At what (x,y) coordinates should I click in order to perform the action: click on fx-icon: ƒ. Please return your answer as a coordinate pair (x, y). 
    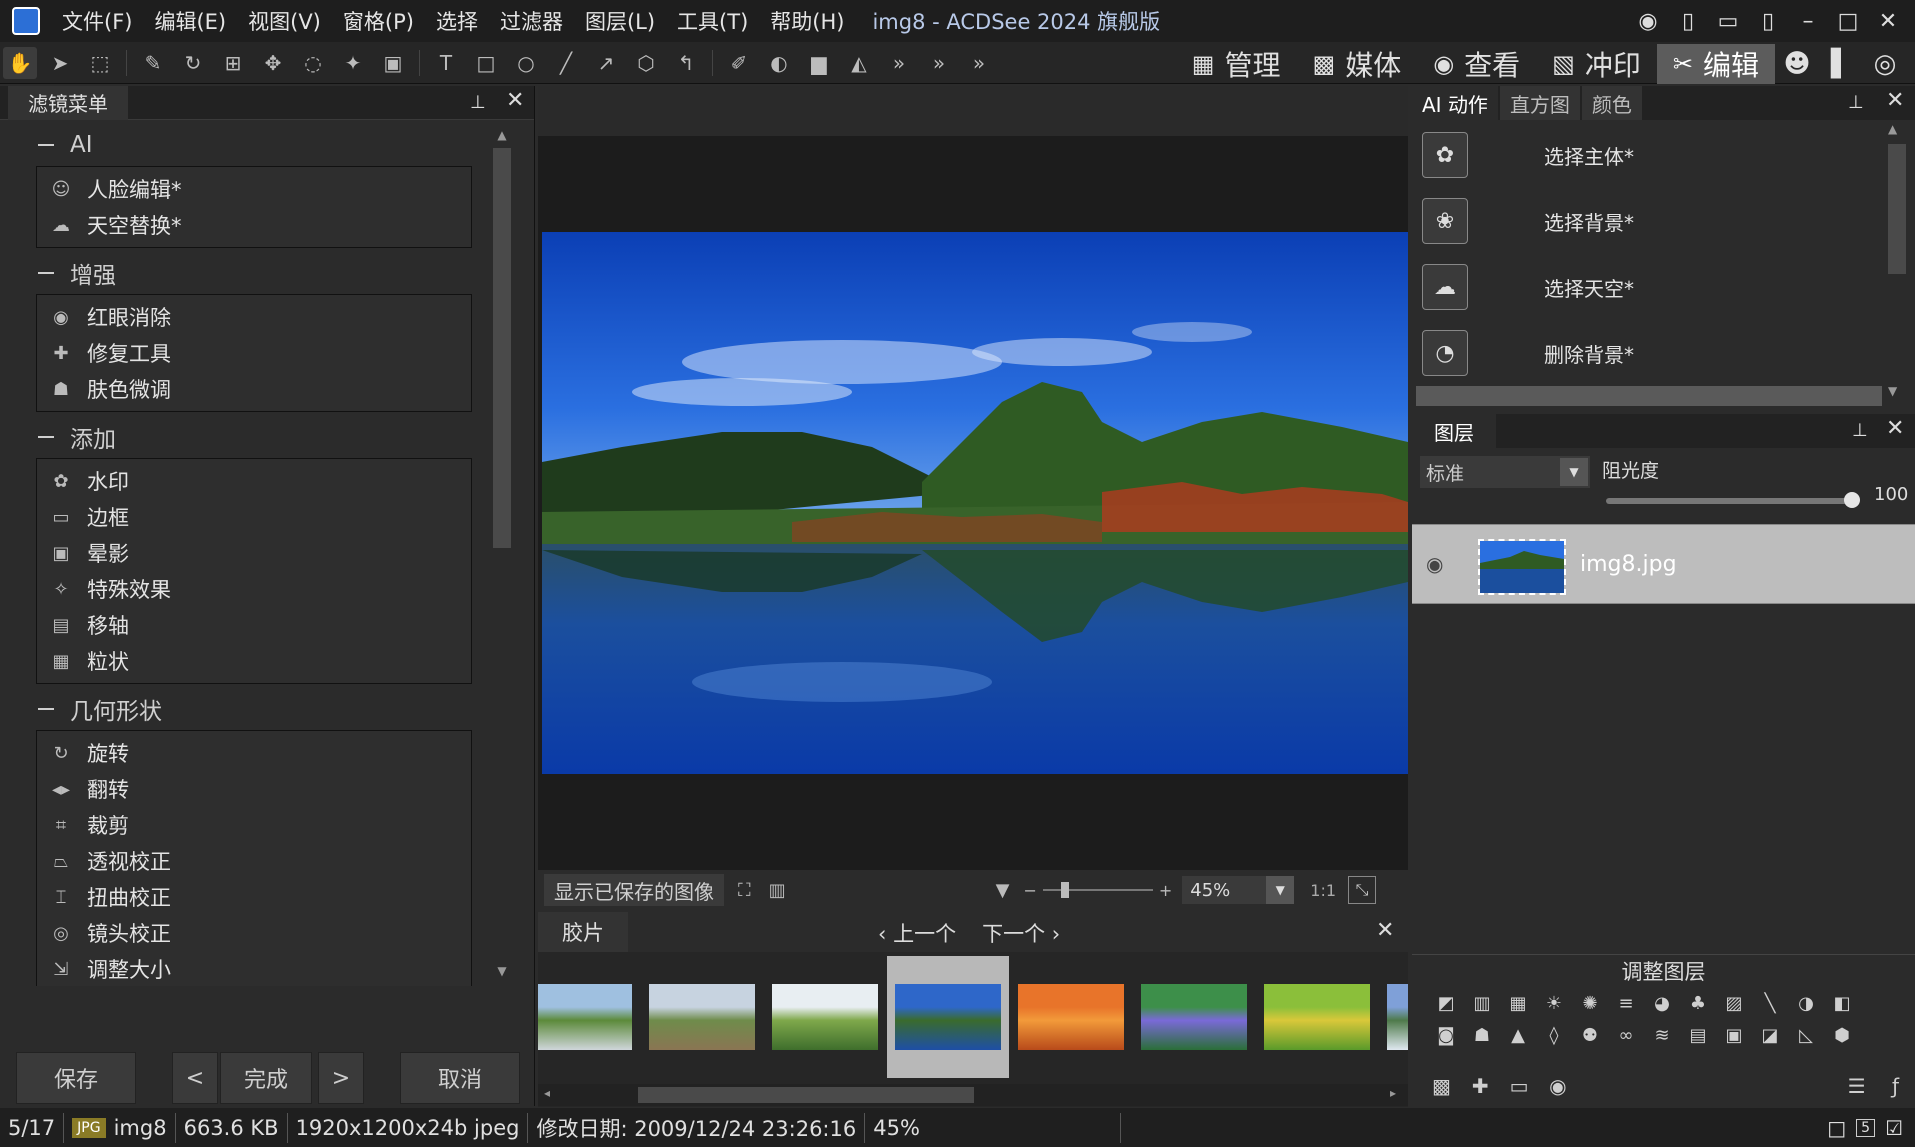
    Looking at the image, I should click on (1895, 1086).